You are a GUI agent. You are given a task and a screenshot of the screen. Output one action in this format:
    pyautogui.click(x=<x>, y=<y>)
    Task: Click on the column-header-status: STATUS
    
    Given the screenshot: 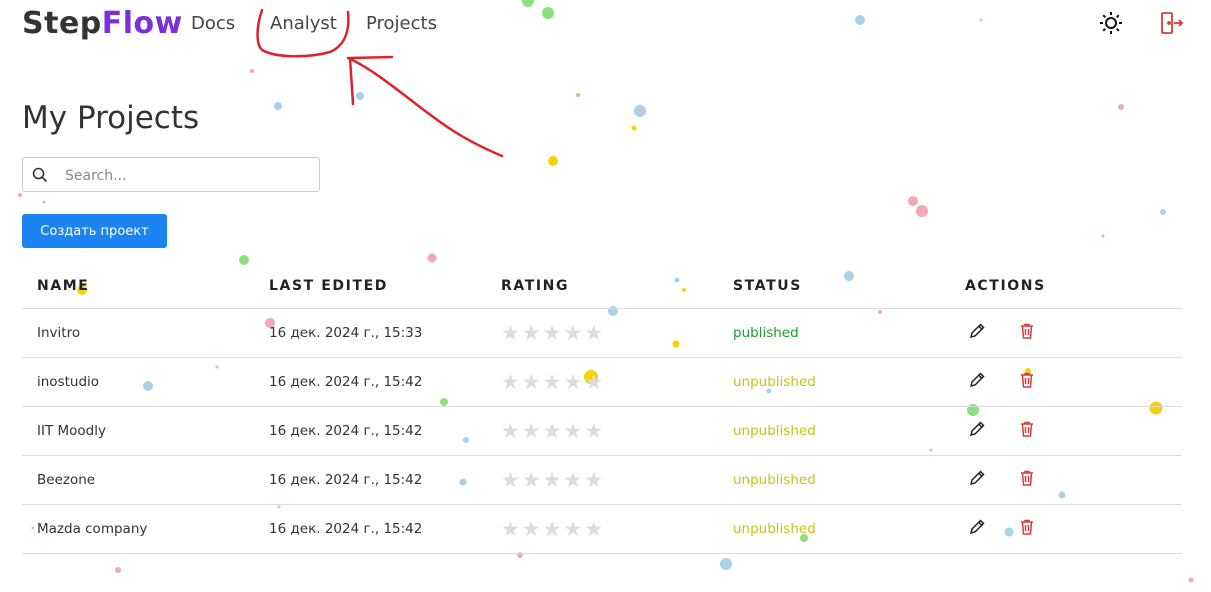 What is the action you would take?
    pyautogui.click(x=767, y=286)
    